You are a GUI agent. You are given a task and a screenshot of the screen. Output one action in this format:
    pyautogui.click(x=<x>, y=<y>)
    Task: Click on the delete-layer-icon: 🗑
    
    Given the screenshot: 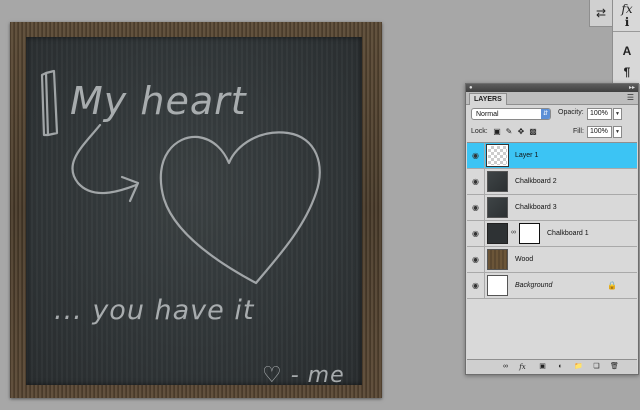 What is the action you would take?
    pyautogui.click(x=614, y=367)
    